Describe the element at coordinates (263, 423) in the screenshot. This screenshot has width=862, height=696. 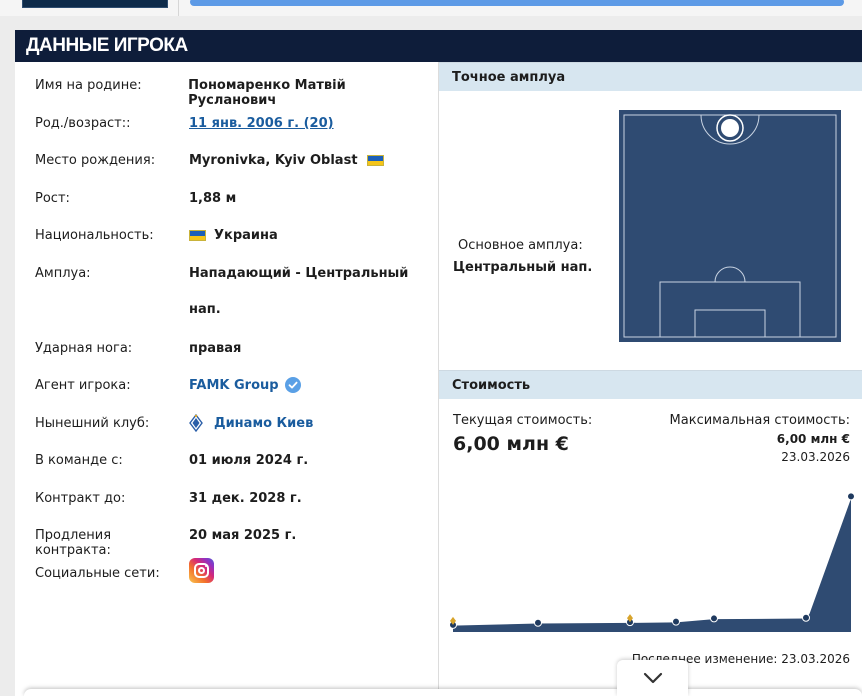
I see `current-club-link: Динамо Киев` at that location.